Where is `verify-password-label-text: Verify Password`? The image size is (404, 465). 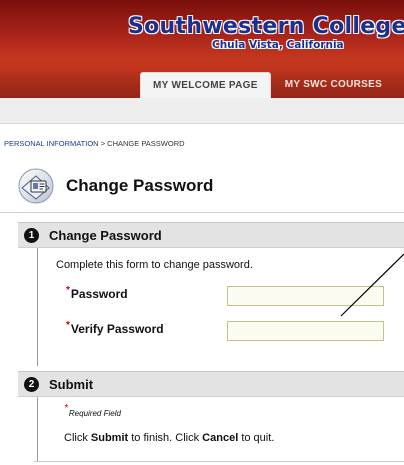
verify-password-label-text: Verify Password is located at coordinates (117, 329).